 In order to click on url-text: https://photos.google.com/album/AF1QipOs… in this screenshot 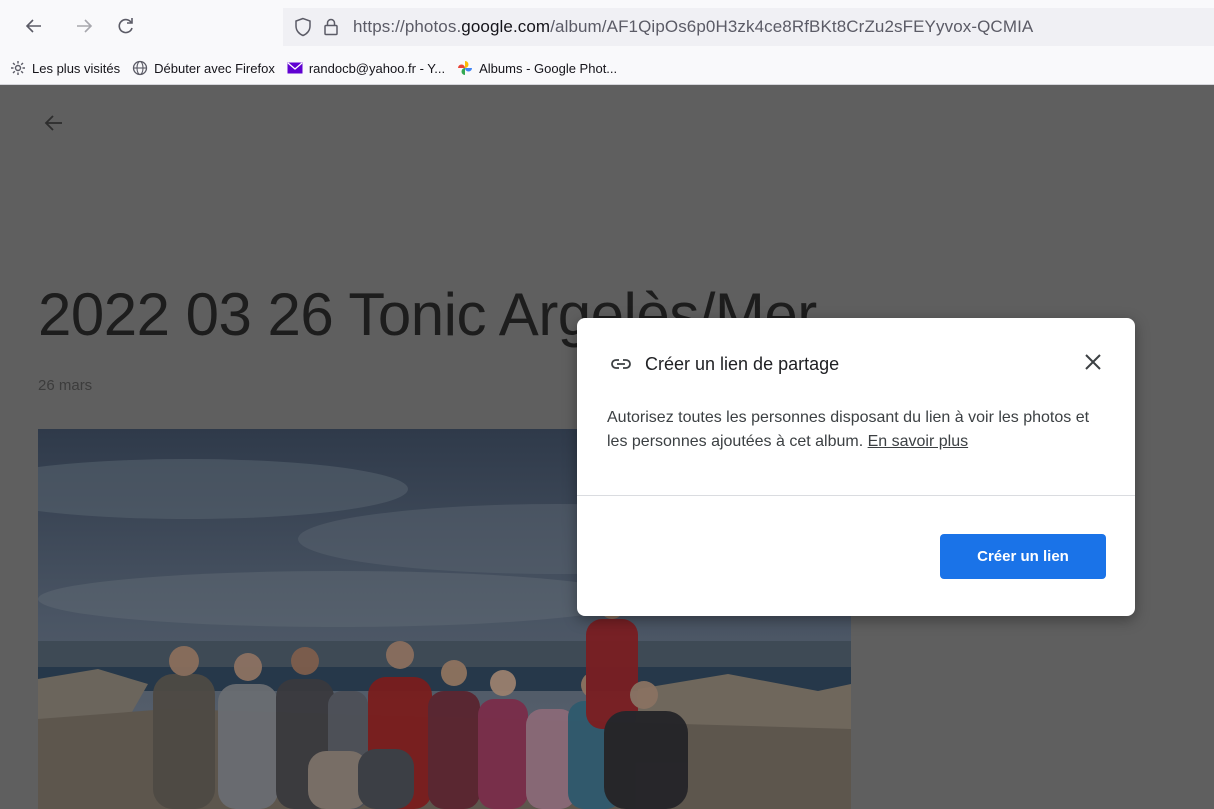, I will do `click(693, 27)`.